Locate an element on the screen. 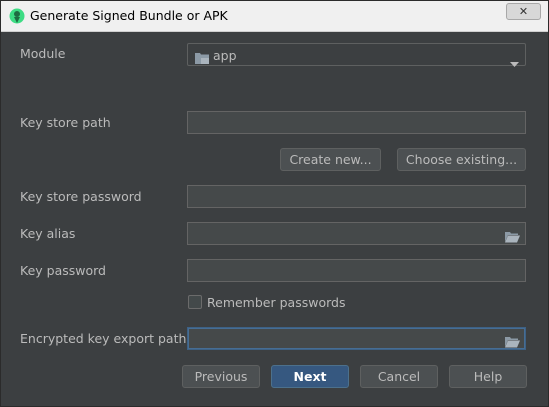 The image size is (549, 407). close-icon: ✕ is located at coordinates (523, 11).